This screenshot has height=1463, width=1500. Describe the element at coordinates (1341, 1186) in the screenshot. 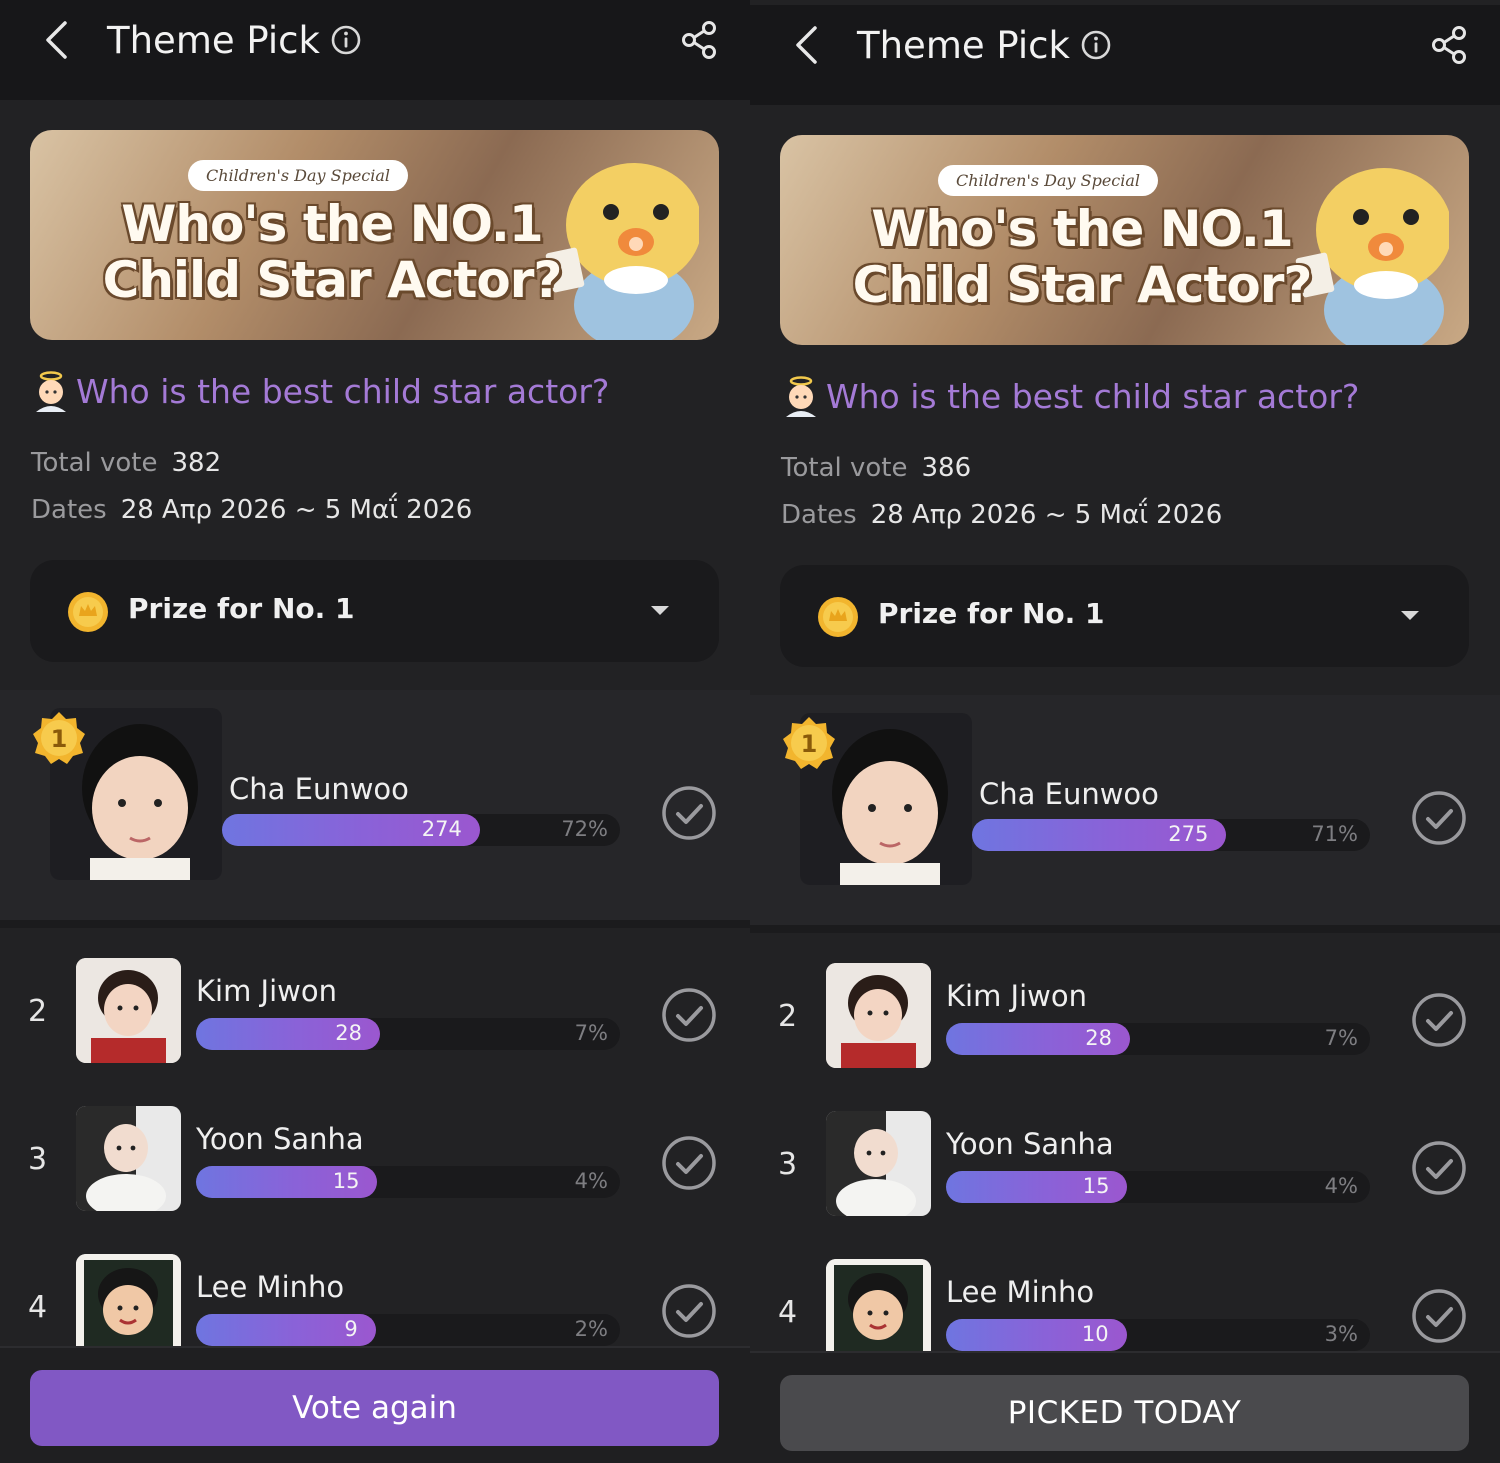

I see `vote-percent: 4%` at that location.